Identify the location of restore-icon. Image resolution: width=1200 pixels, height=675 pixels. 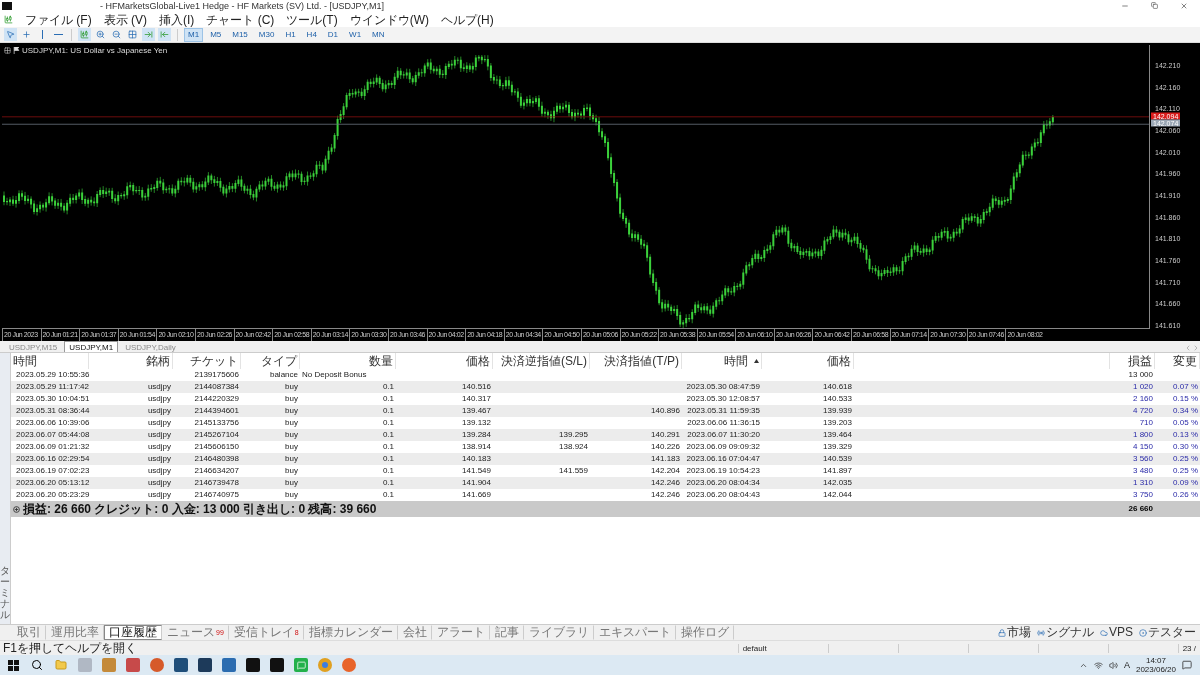
(1154, 5).